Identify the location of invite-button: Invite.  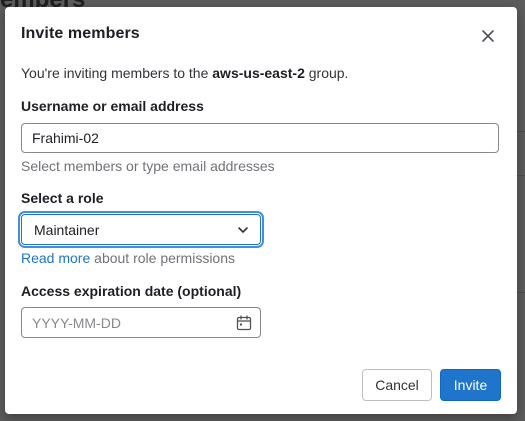
(470, 385).